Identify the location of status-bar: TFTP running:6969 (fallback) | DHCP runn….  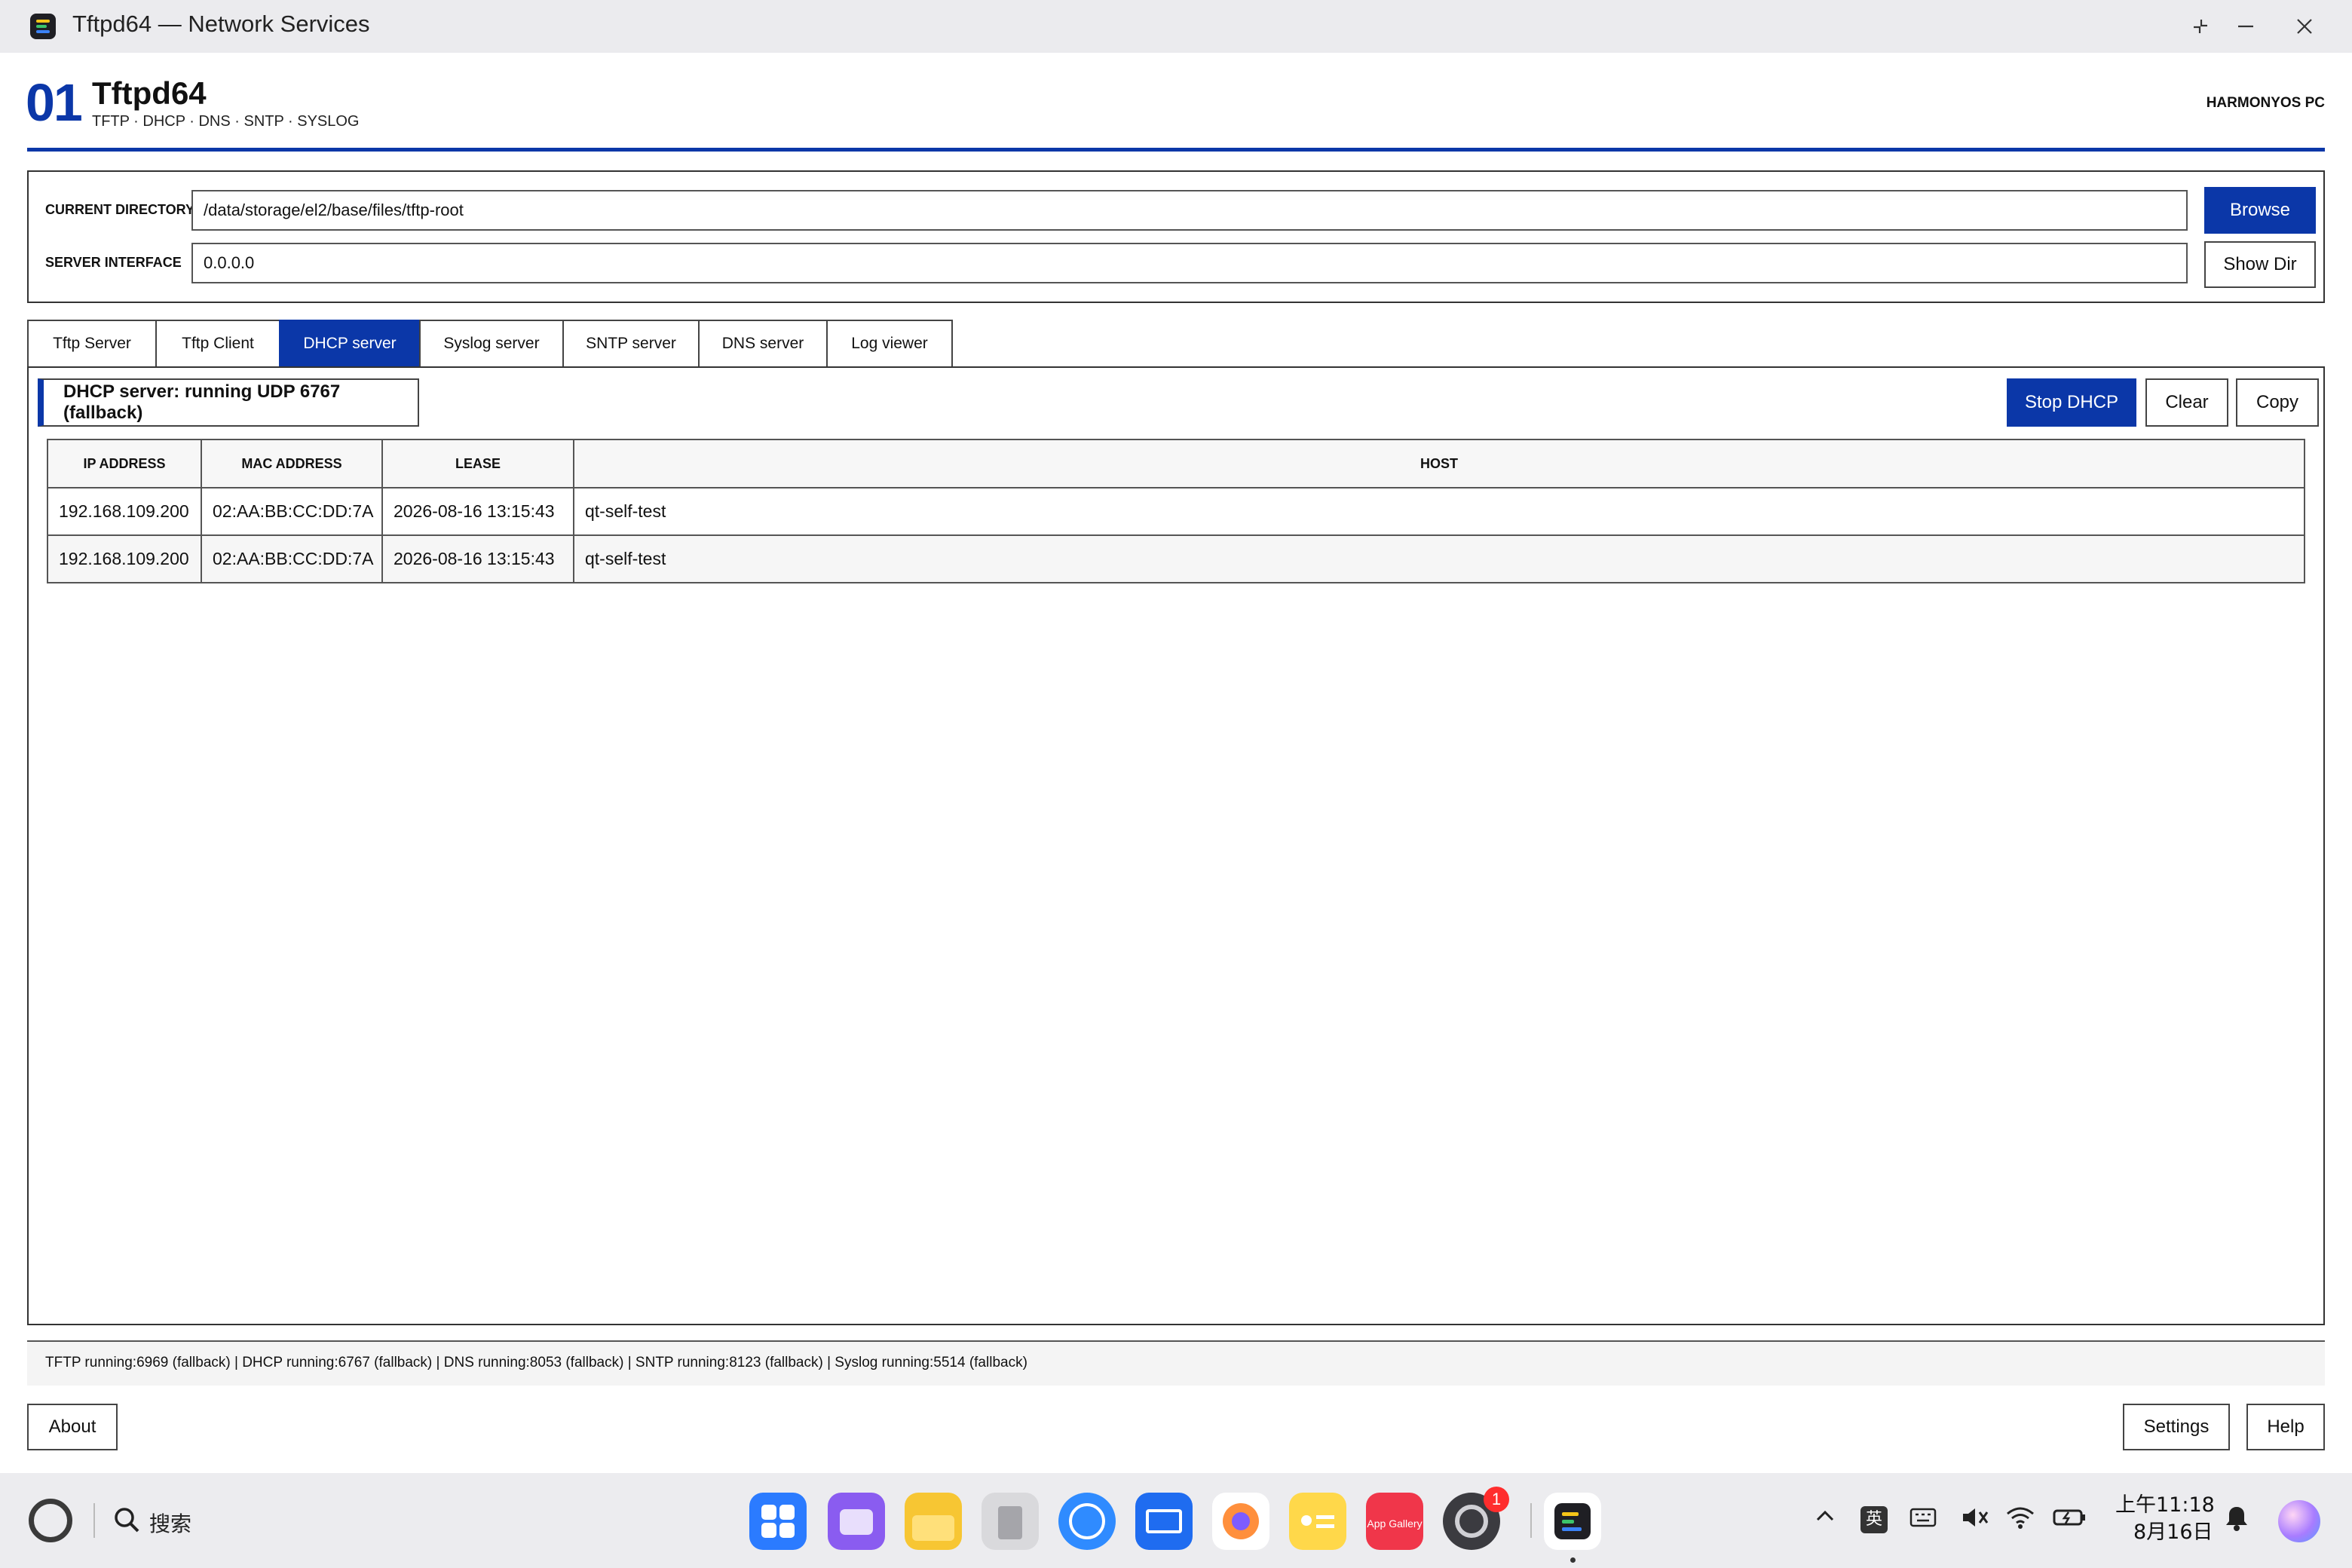
(1176, 1363).